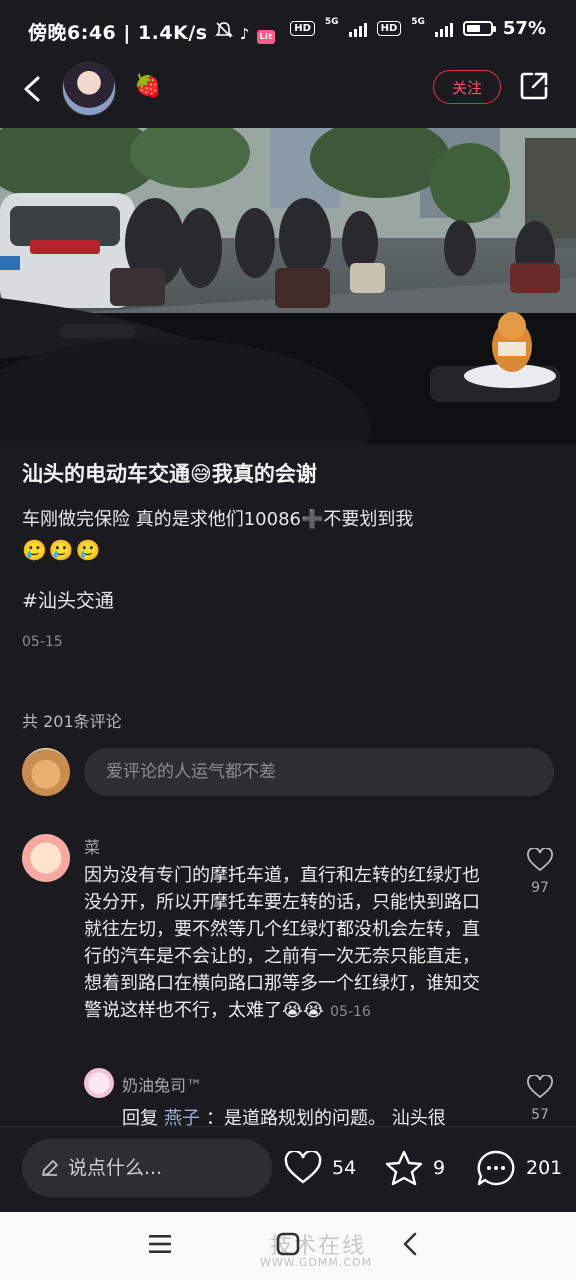 The width and height of the screenshot is (576, 1280). I want to click on reply-like-button, so click(540, 1086).